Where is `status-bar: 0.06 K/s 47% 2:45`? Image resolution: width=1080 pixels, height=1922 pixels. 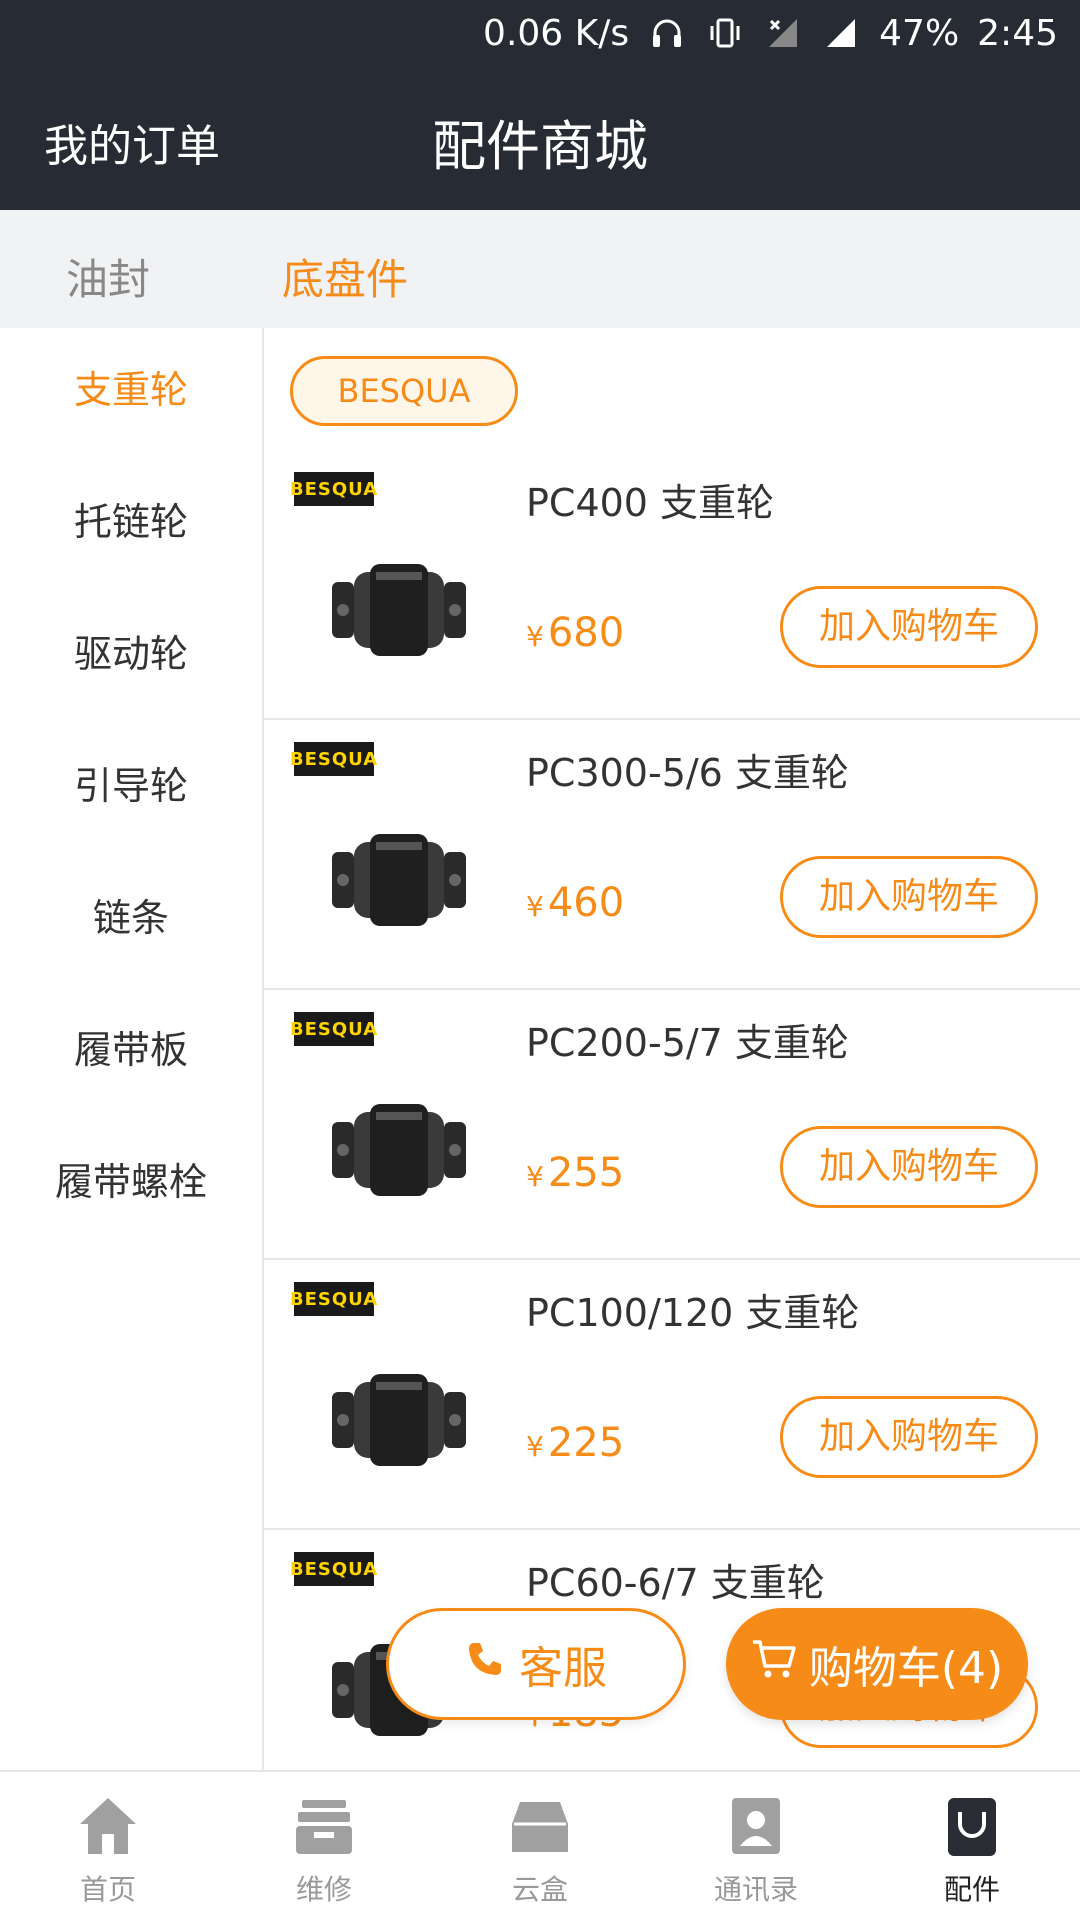 status-bar: 0.06 K/s 47% 2:45 is located at coordinates (540, 33).